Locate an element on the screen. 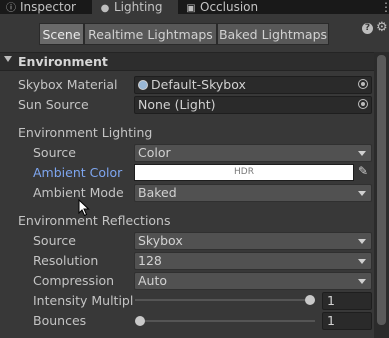  settings-gear-icon: ⚙ is located at coordinates (382, 27).